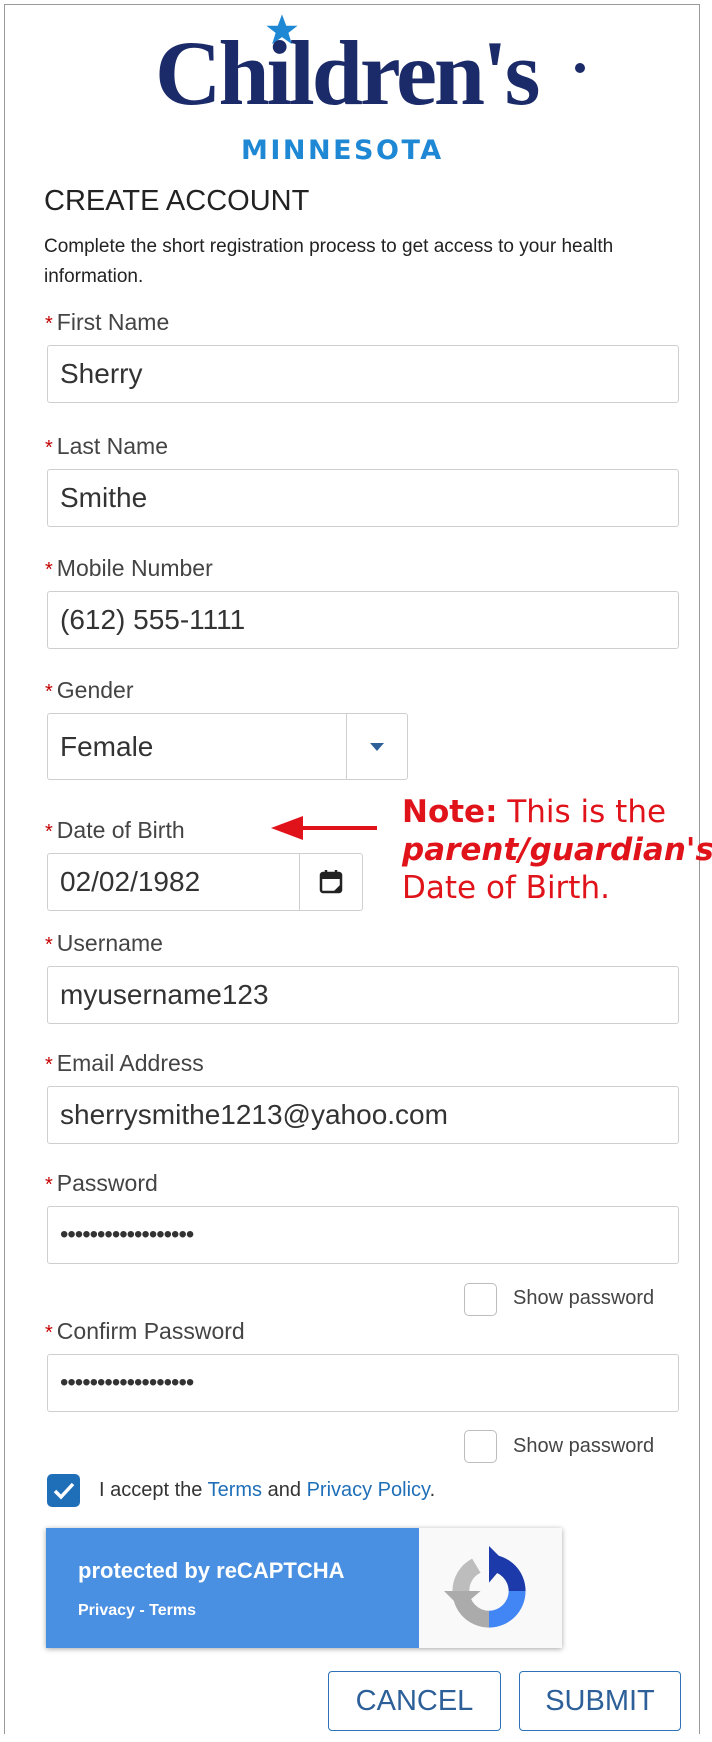 This screenshot has height=1742, width=712. I want to click on note-emphasis: parent/guardian's, so click(557, 850).